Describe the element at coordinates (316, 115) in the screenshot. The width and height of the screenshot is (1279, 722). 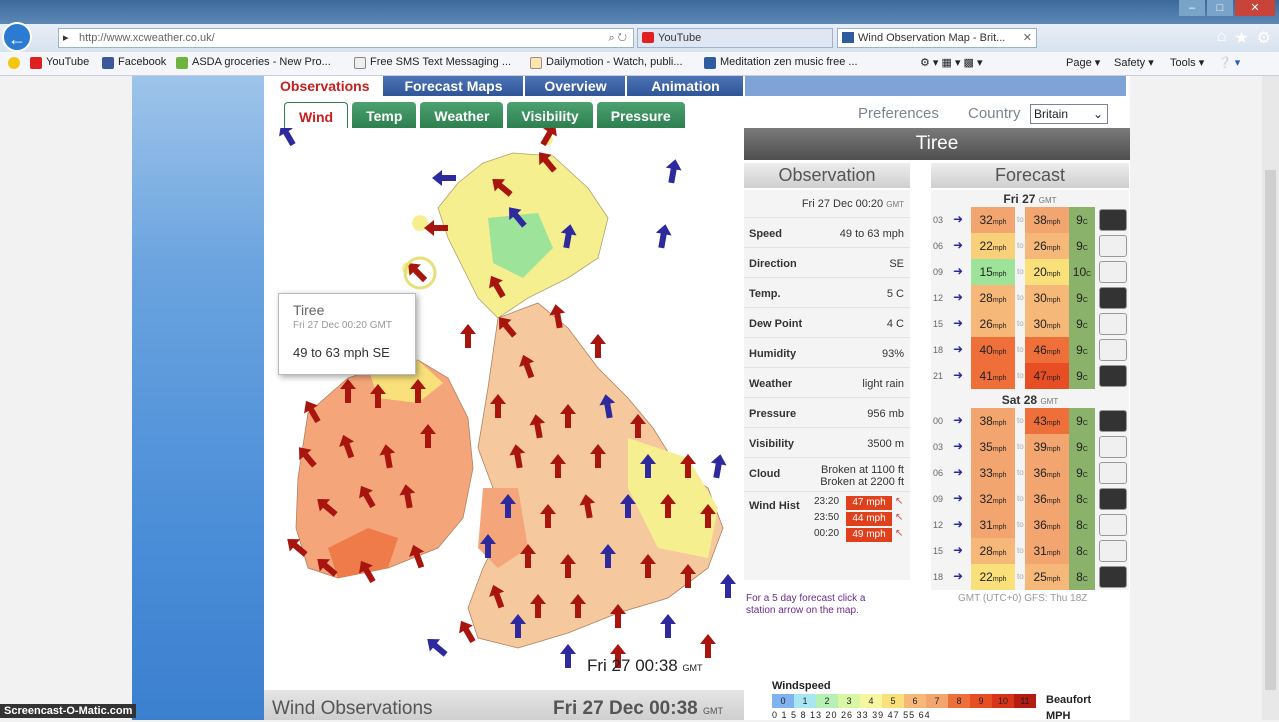
I see `tab-wind: Wind` at that location.